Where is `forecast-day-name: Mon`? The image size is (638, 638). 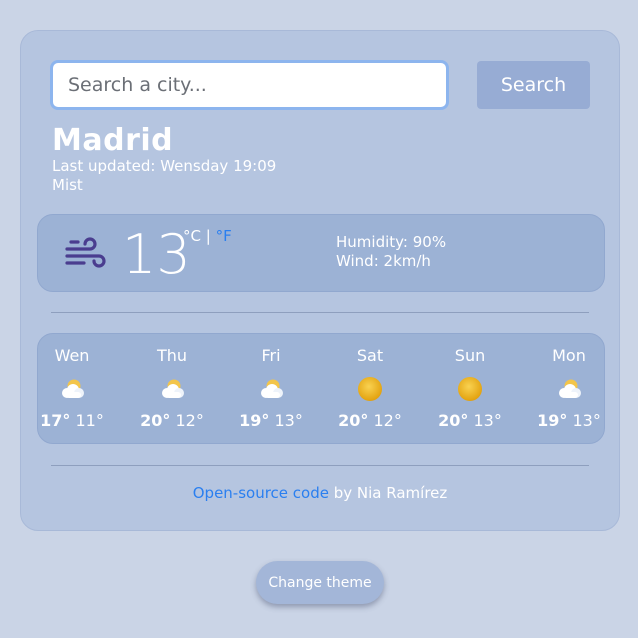 forecast-day-name: Mon is located at coordinates (569, 355).